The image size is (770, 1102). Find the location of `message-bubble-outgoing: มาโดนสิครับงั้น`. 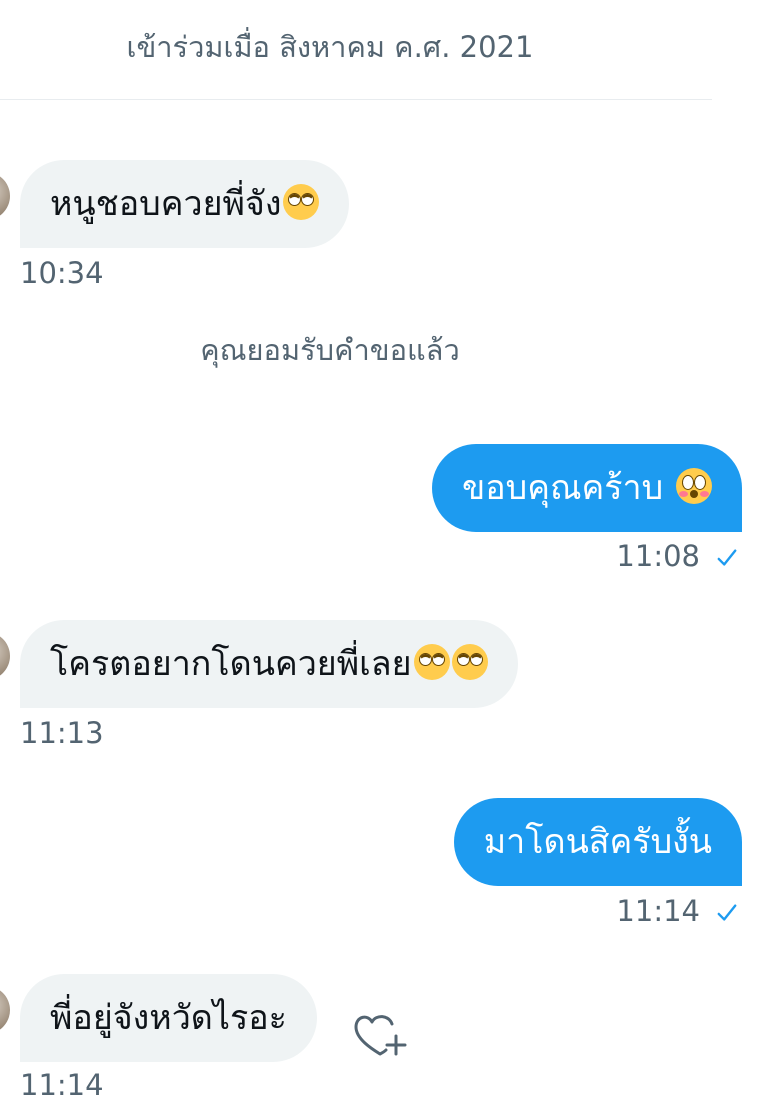

message-bubble-outgoing: มาโดนสิครับงั้น is located at coordinates (597, 842).